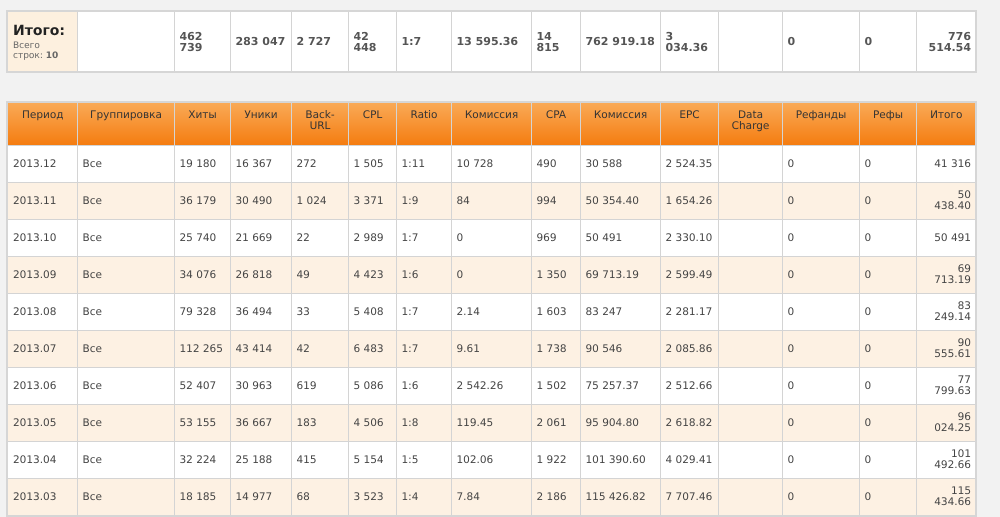 This screenshot has width=1000, height=517. What do you see at coordinates (689, 497) in the screenshot?
I see `table-cell: 7 707.46` at bounding box center [689, 497].